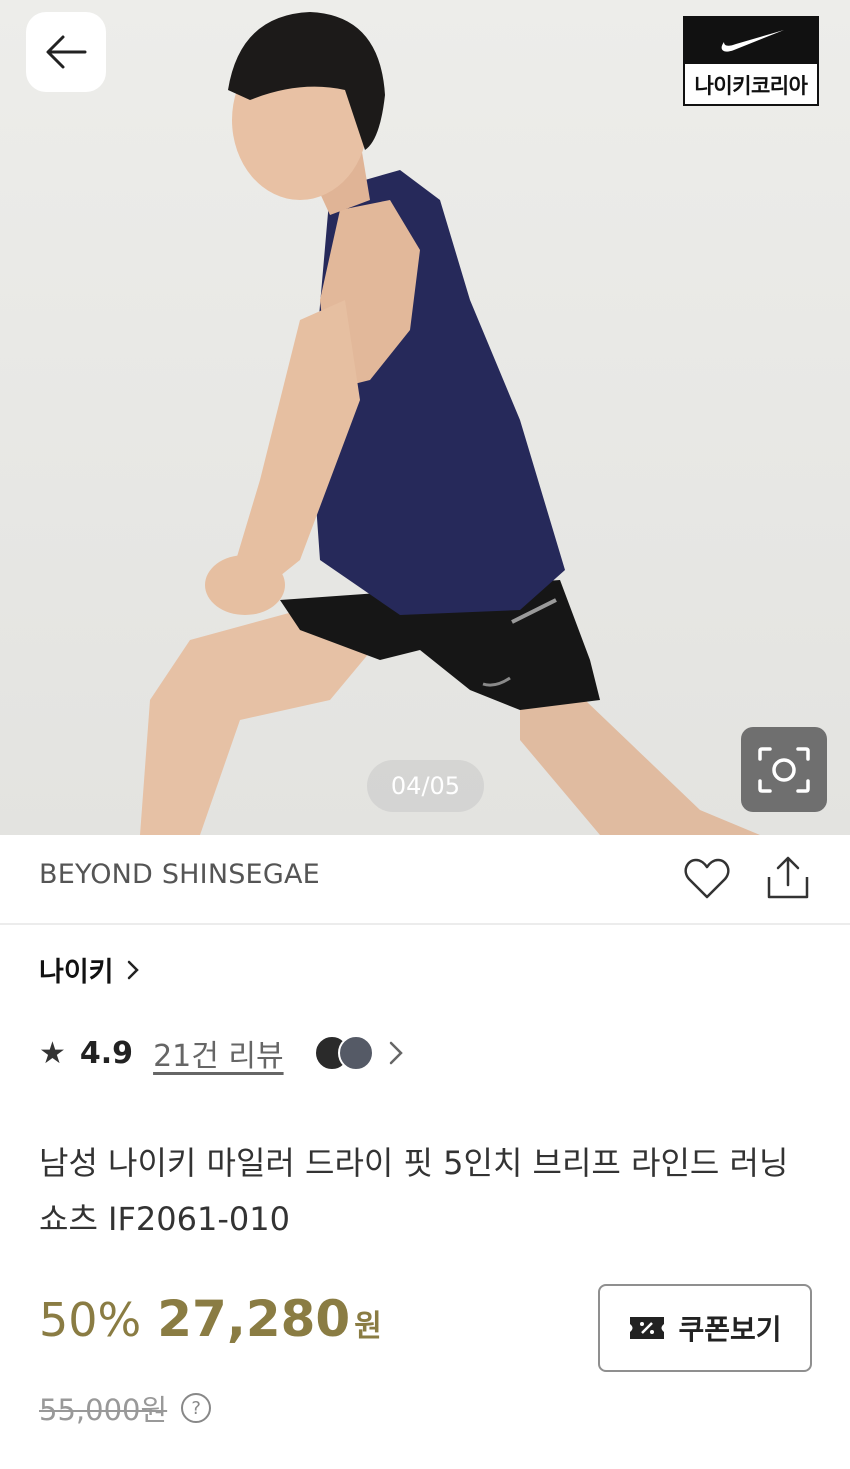 This screenshot has height=1469, width=850. What do you see at coordinates (730, 1329) in the screenshot?
I see `coupon-label: 쿠폰보기` at bounding box center [730, 1329].